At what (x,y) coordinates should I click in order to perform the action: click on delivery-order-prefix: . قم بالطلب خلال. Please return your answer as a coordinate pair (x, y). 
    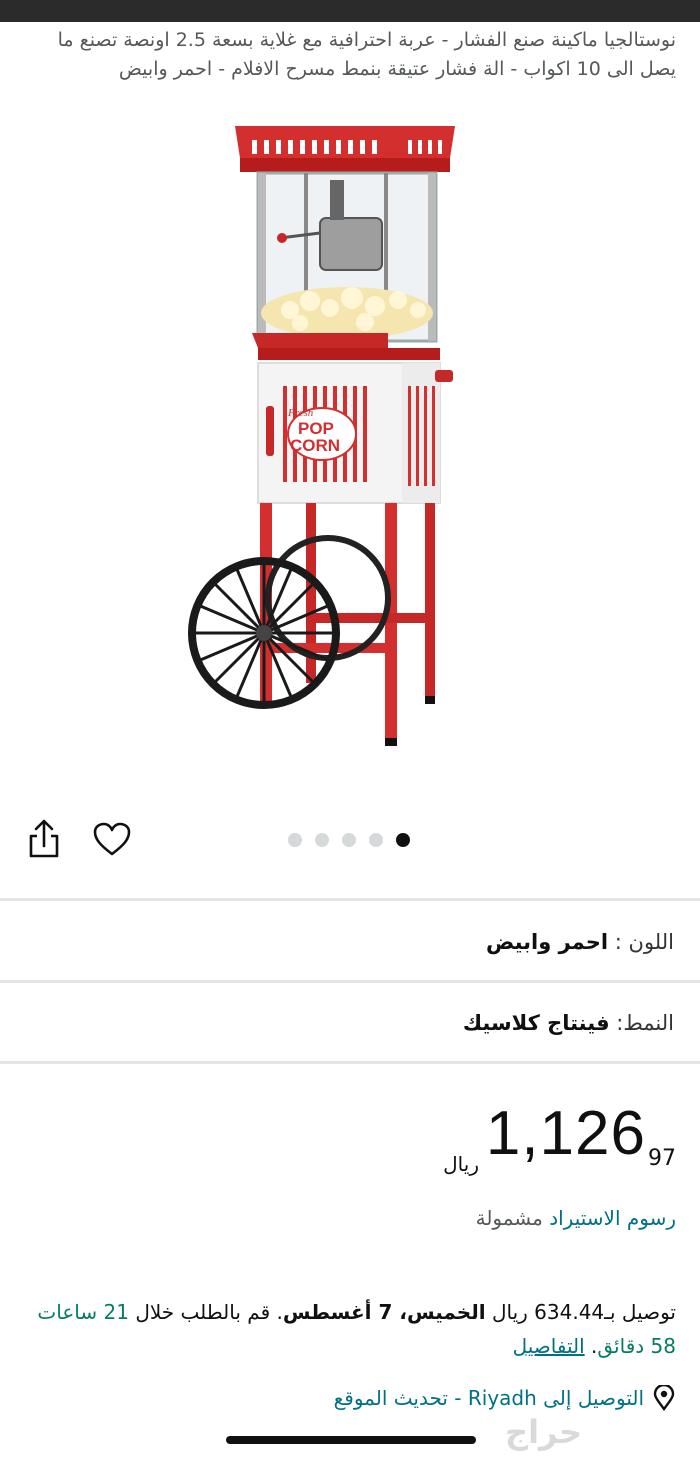
    Looking at the image, I should click on (209, 1312).